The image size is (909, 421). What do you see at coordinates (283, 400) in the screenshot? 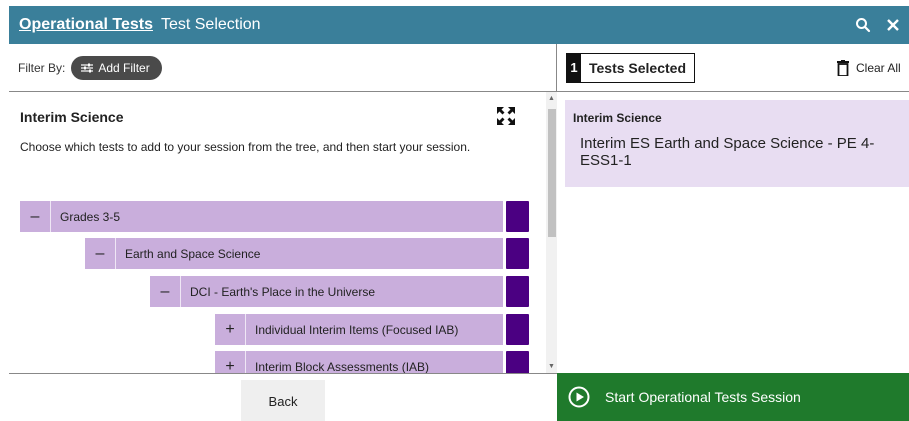
I see `back-button: Back` at bounding box center [283, 400].